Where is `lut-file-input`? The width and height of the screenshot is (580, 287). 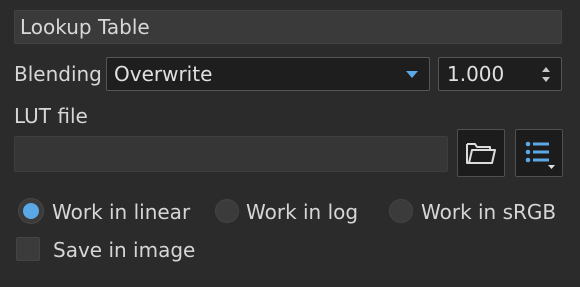 lut-file-input is located at coordinates (231, 154).